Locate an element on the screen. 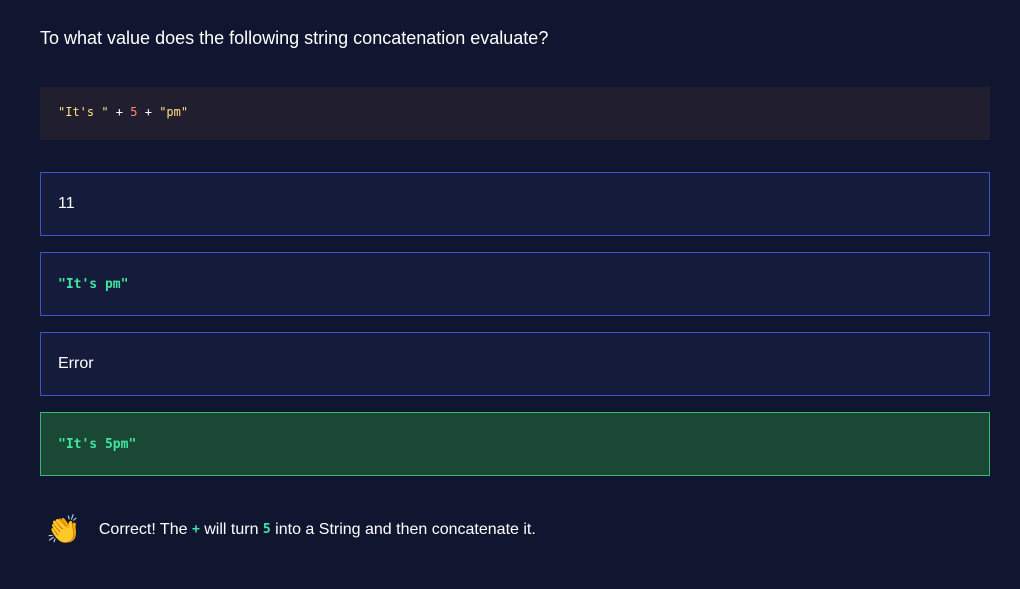 The width and height of the screenshot is (1020, 589). feedback-code: + is located at coordinates (195, 529).